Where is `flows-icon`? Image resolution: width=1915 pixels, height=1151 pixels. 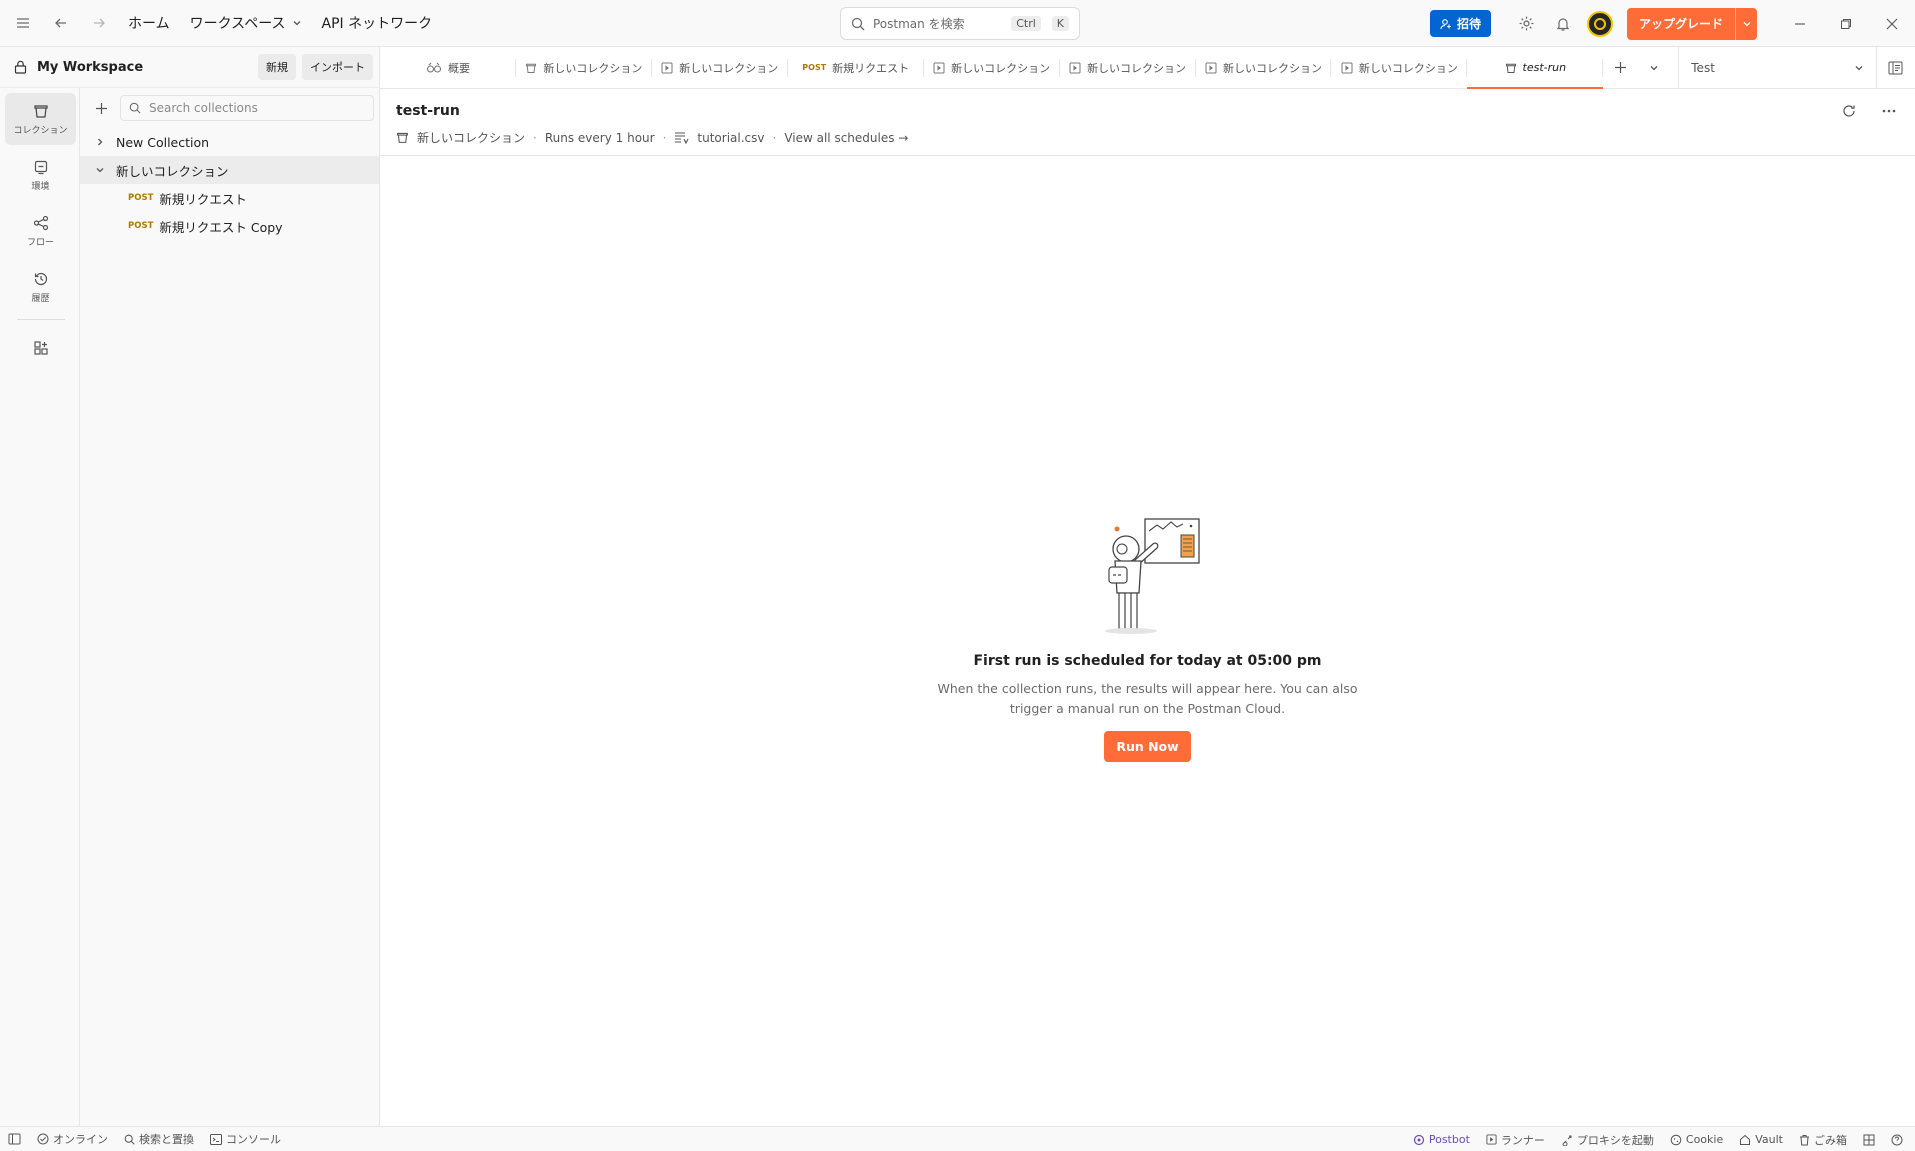
flows-icon is located at coordinates (41, 223).